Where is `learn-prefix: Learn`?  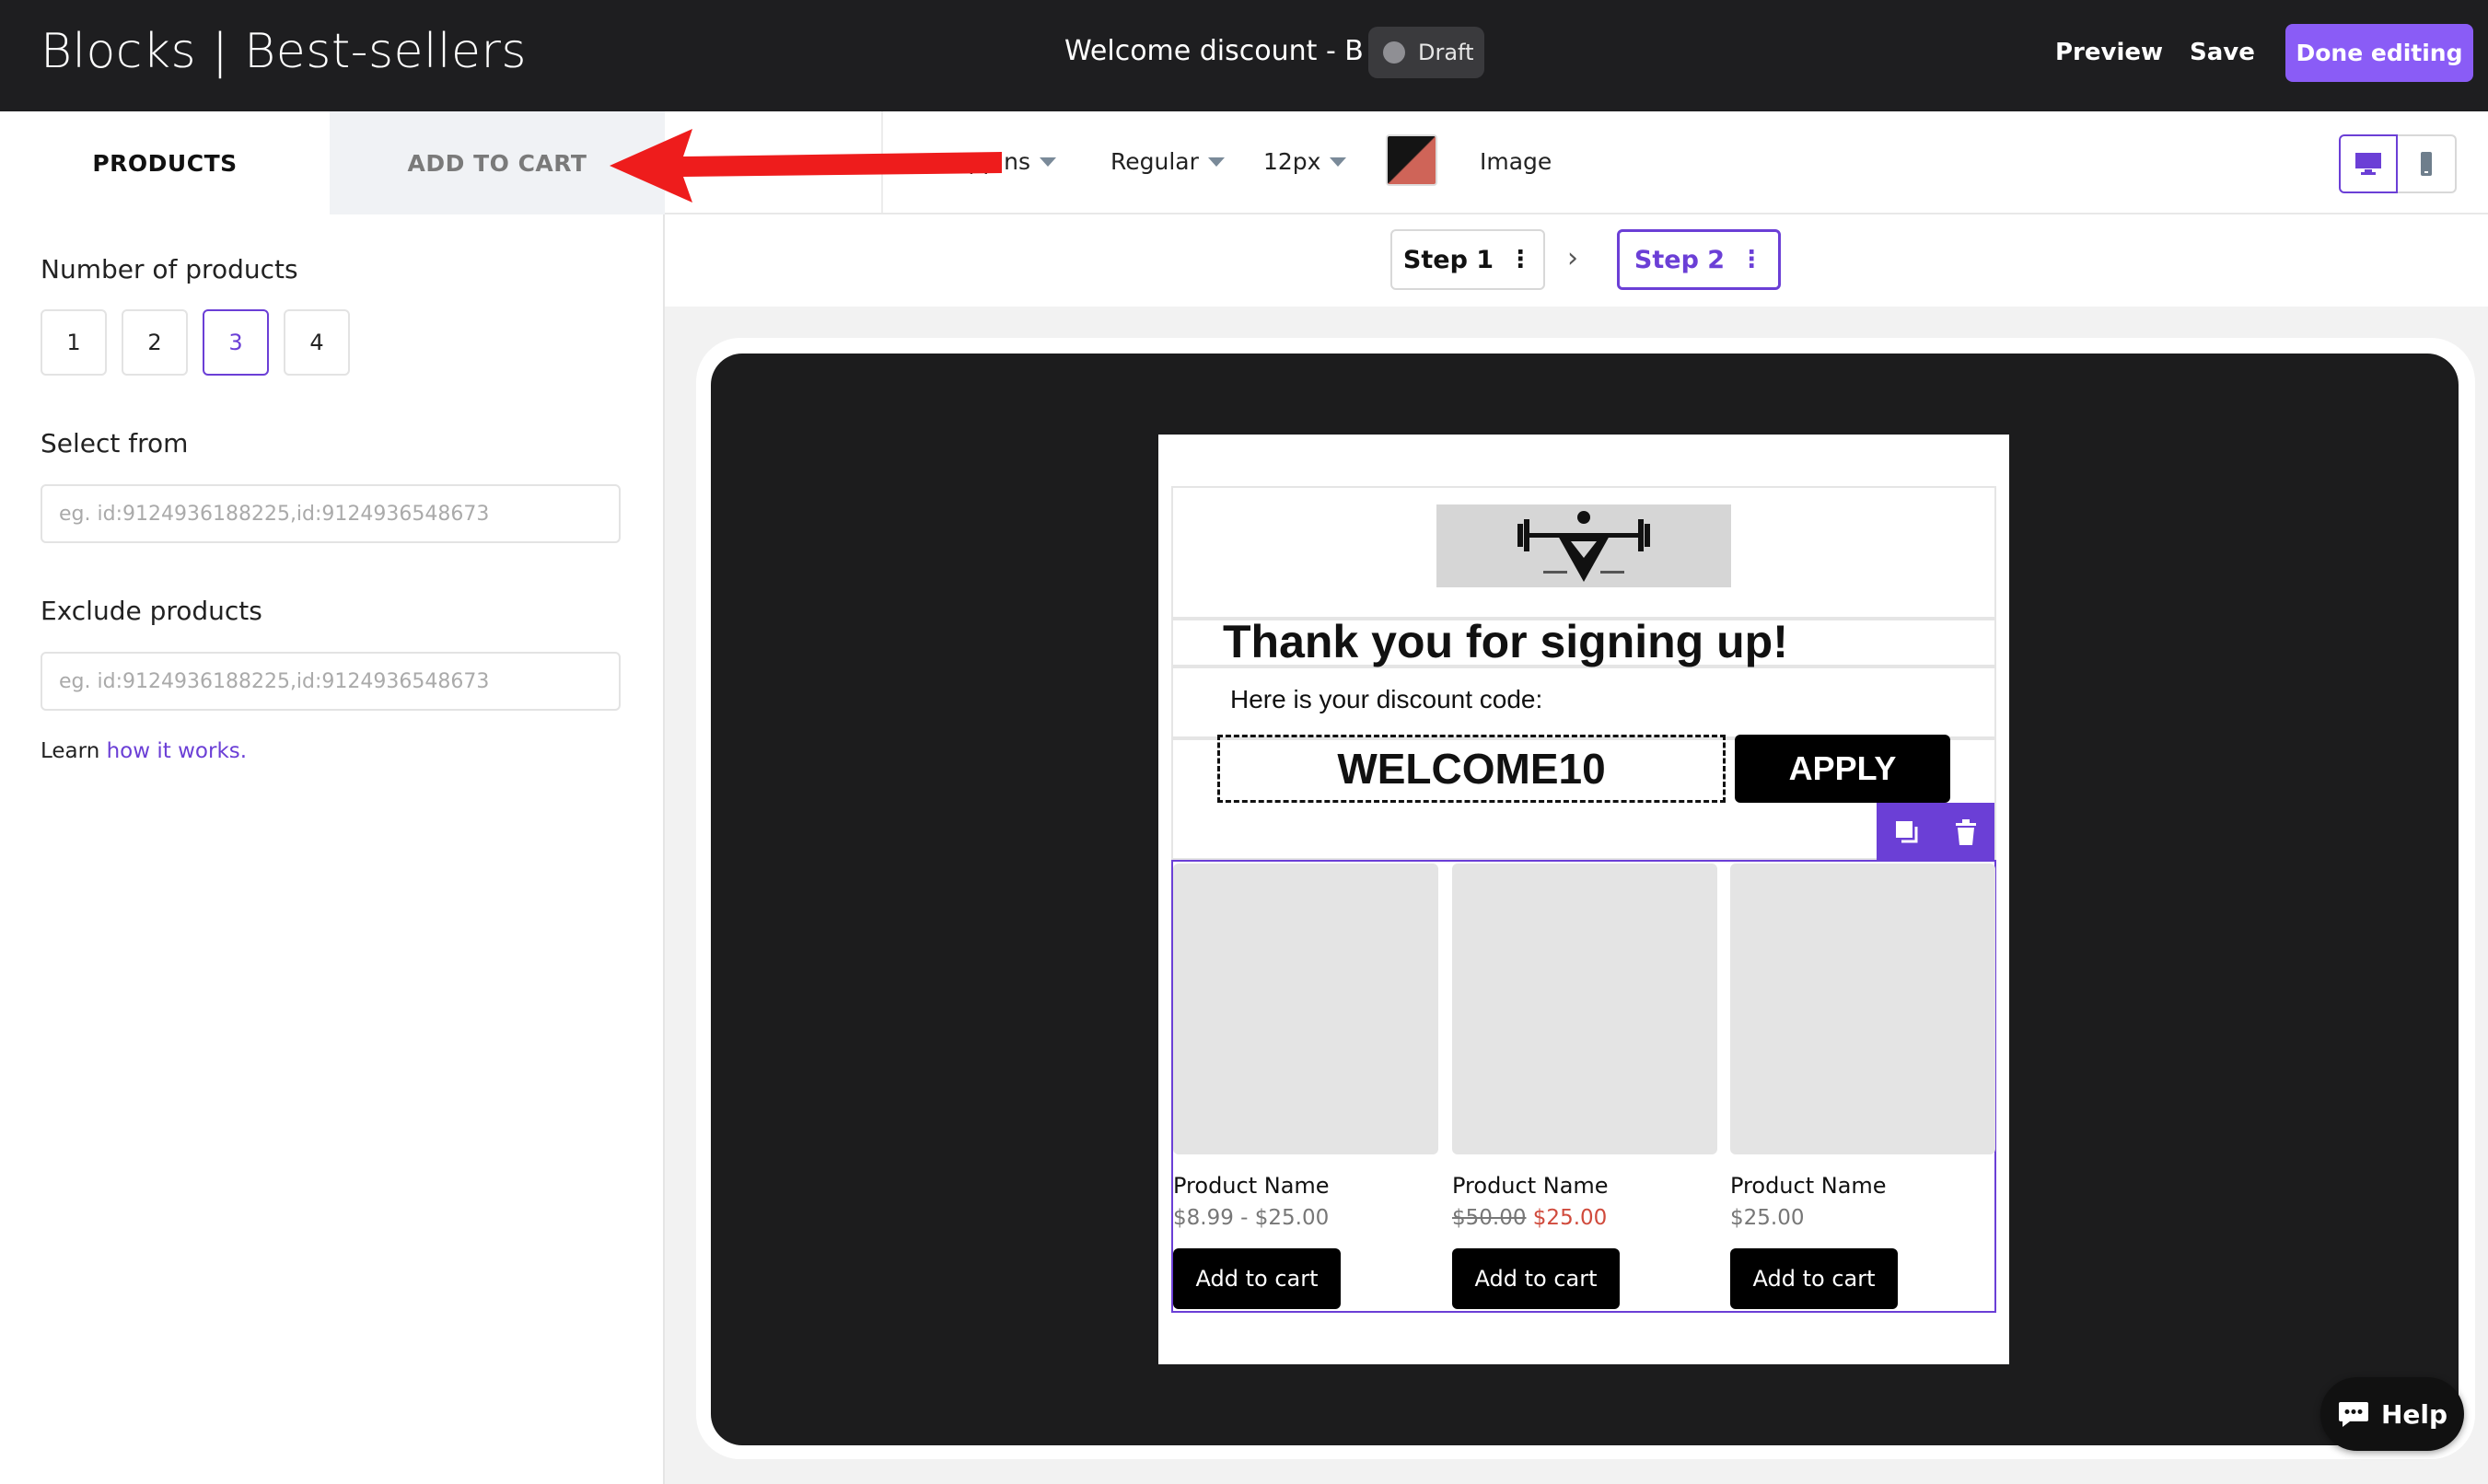 learn-prefix: Learn is located at coordinates (71, 751).